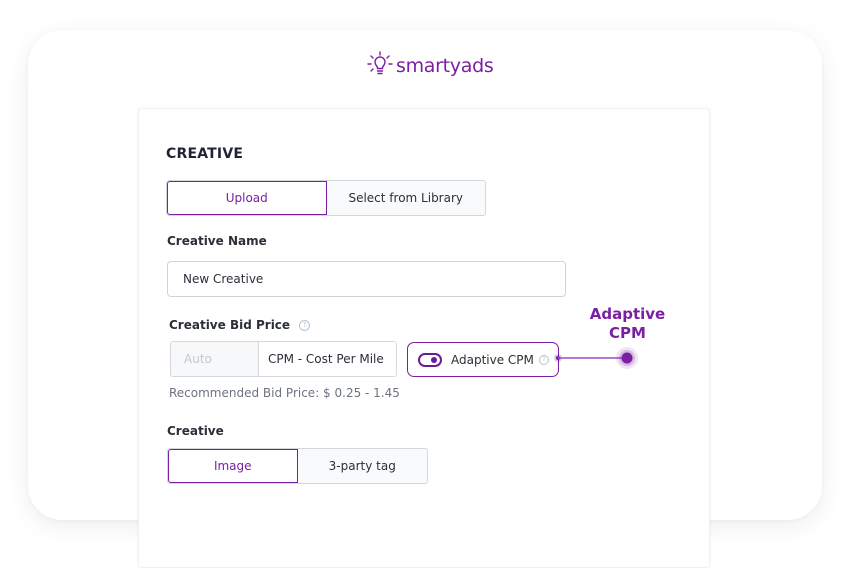  What do you see at coordinates (217, 241) in the screenshot?
I see `creative-name-label: Creative Name` at bounding box center [217, 241].